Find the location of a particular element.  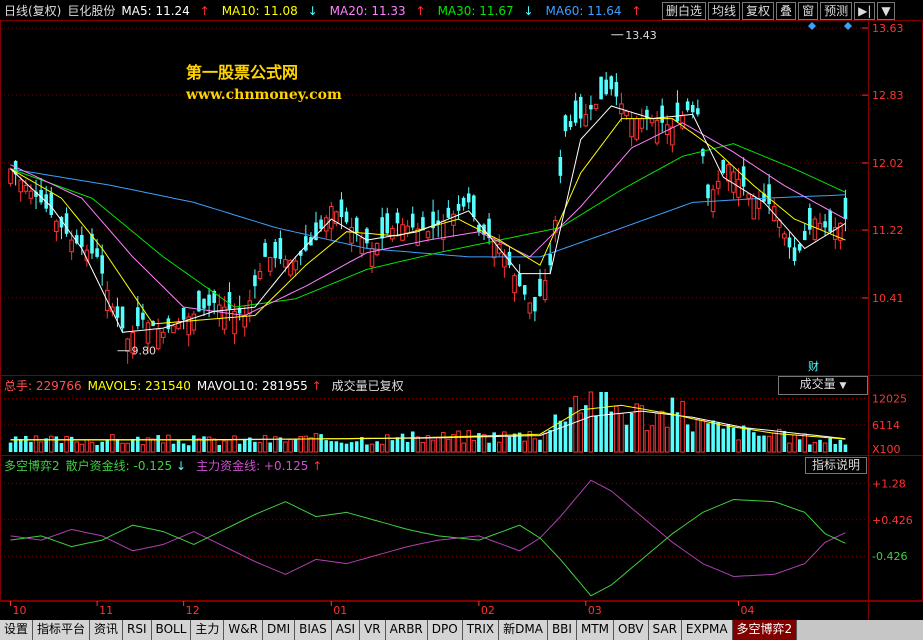

date-label-5: 03 is located at coordinates (595, 610).